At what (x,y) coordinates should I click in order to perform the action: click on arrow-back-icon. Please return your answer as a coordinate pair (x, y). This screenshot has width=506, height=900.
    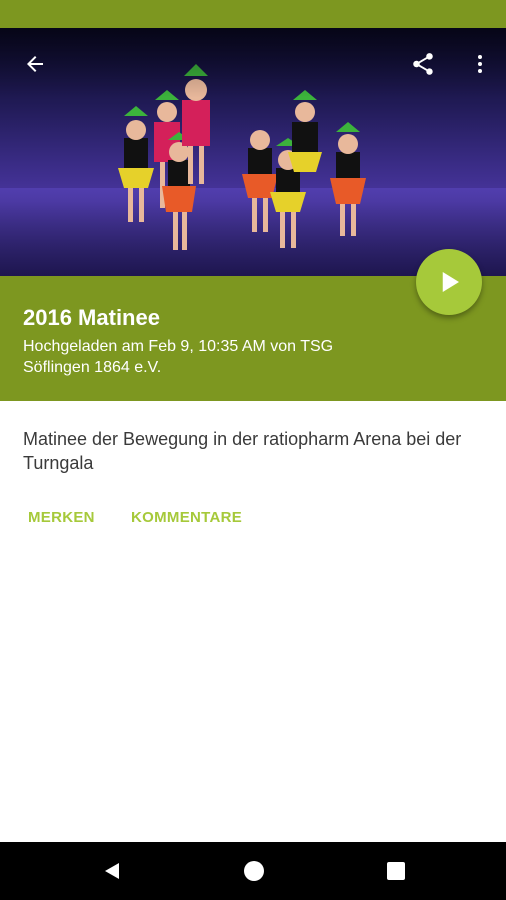
    Looking at the image, I should click on (35, 64).